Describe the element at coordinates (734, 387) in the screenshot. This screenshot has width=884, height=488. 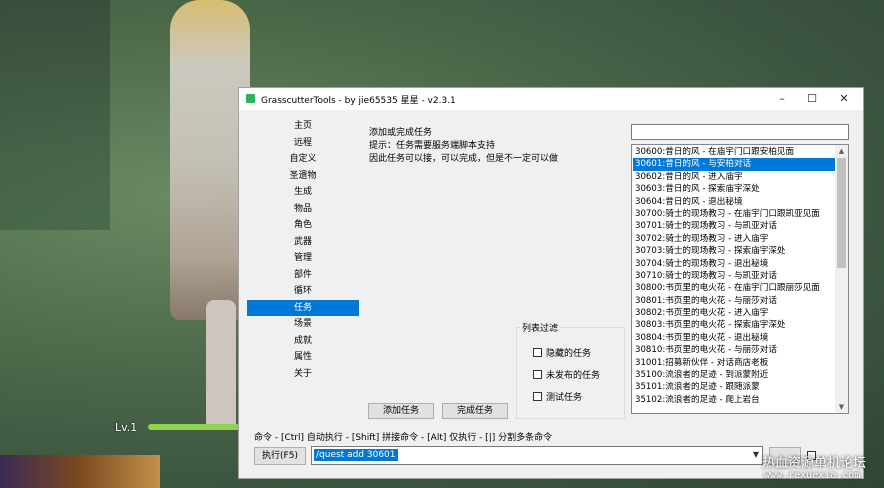
I see `list-item: 35101:流浪者的足迹 - 跟随派蒙` at that location.